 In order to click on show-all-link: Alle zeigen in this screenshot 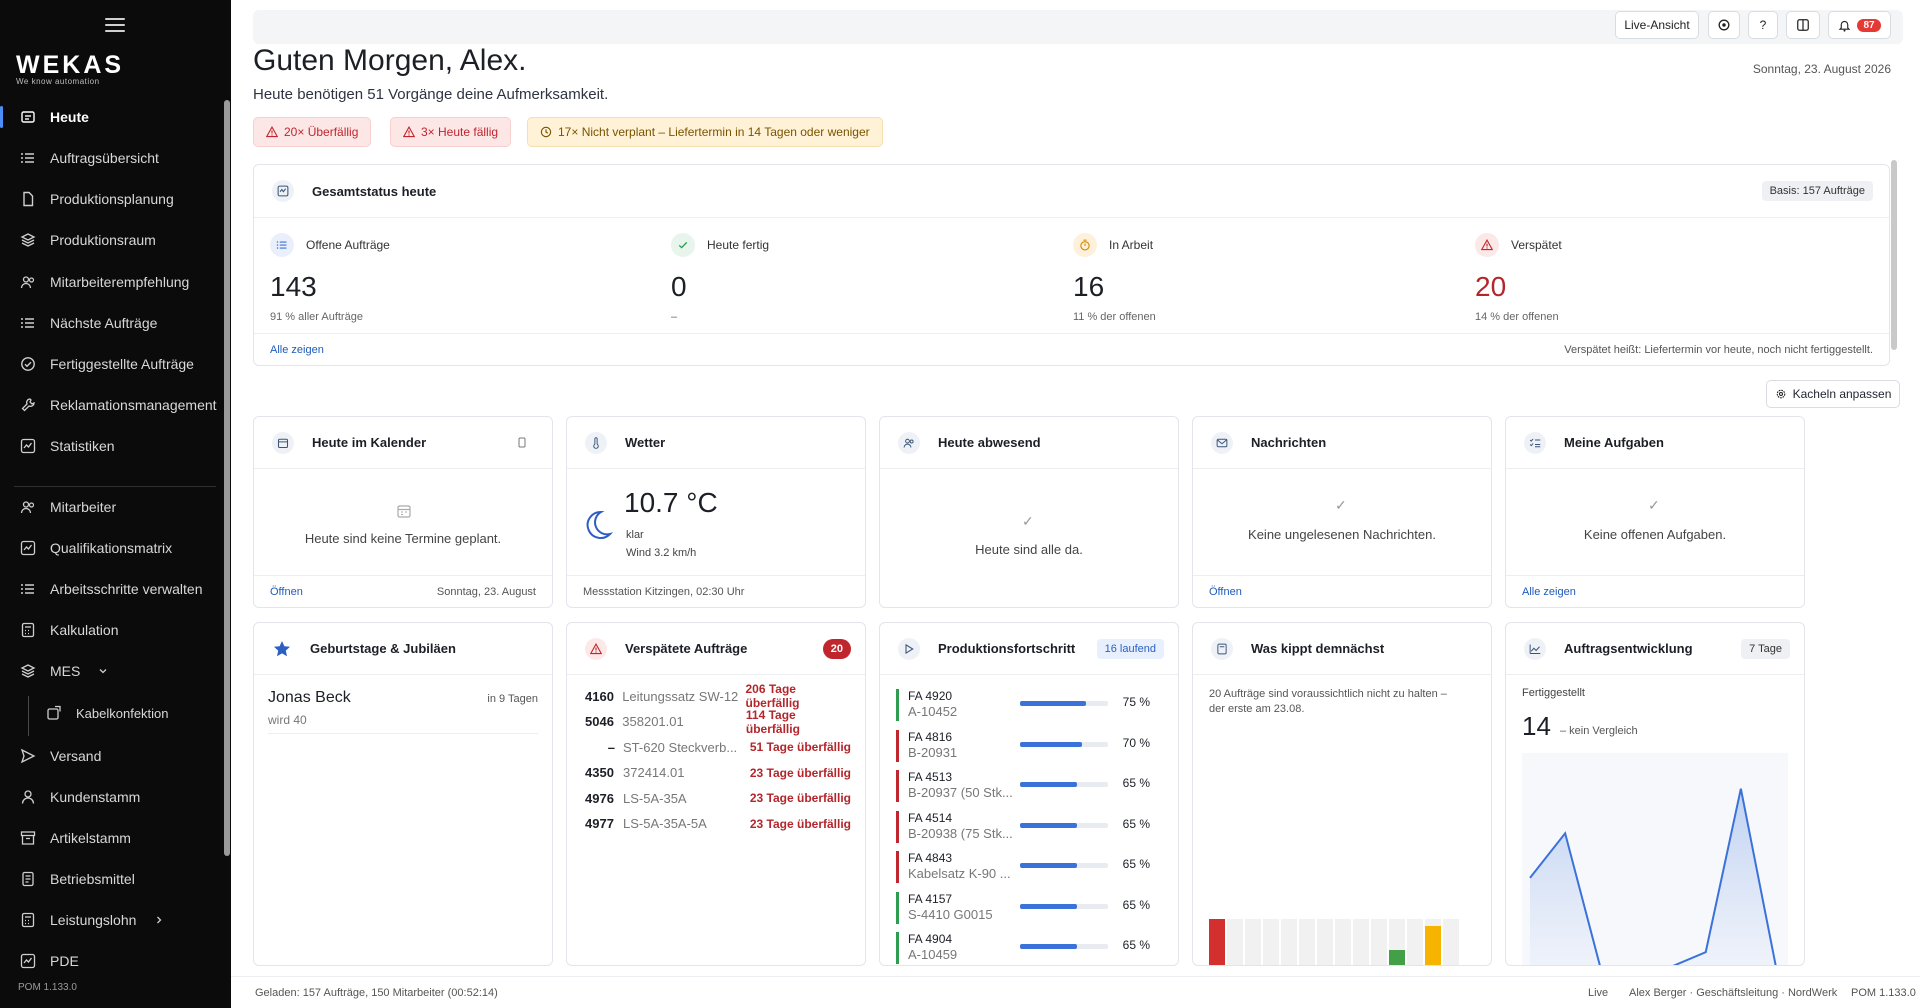, I will do `click(297, 350)`.